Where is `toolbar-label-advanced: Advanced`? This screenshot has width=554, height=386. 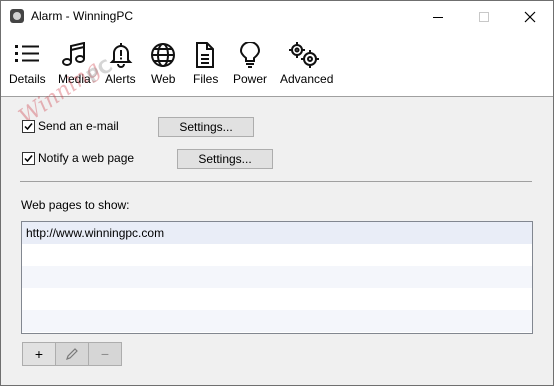
toolbar-label-advanced: Advanced is located at coordinates (307, 79).